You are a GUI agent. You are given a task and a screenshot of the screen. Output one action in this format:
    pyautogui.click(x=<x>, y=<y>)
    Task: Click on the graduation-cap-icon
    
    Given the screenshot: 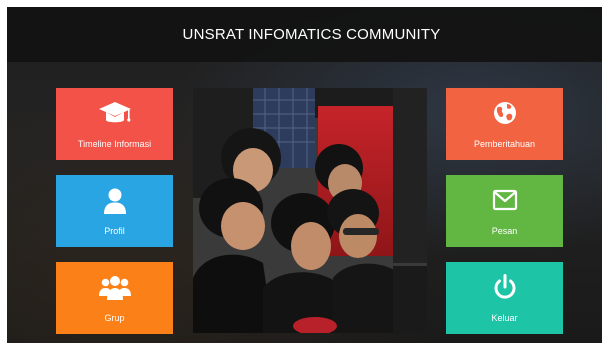 What is the action you would take?
    pyautogui.click(x=114, y=111)
    